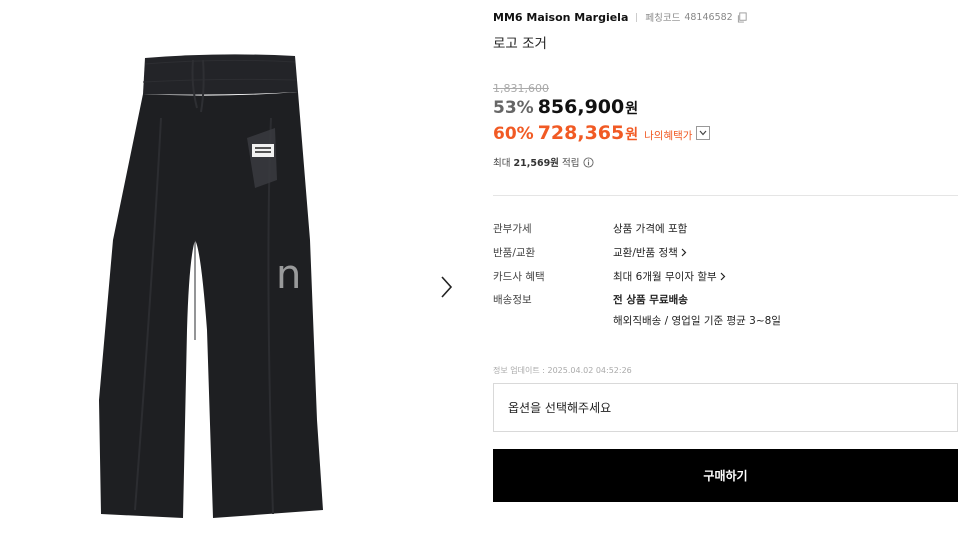  I want to click on detail-value: 상품 가격에 포함, so click(650, 229).